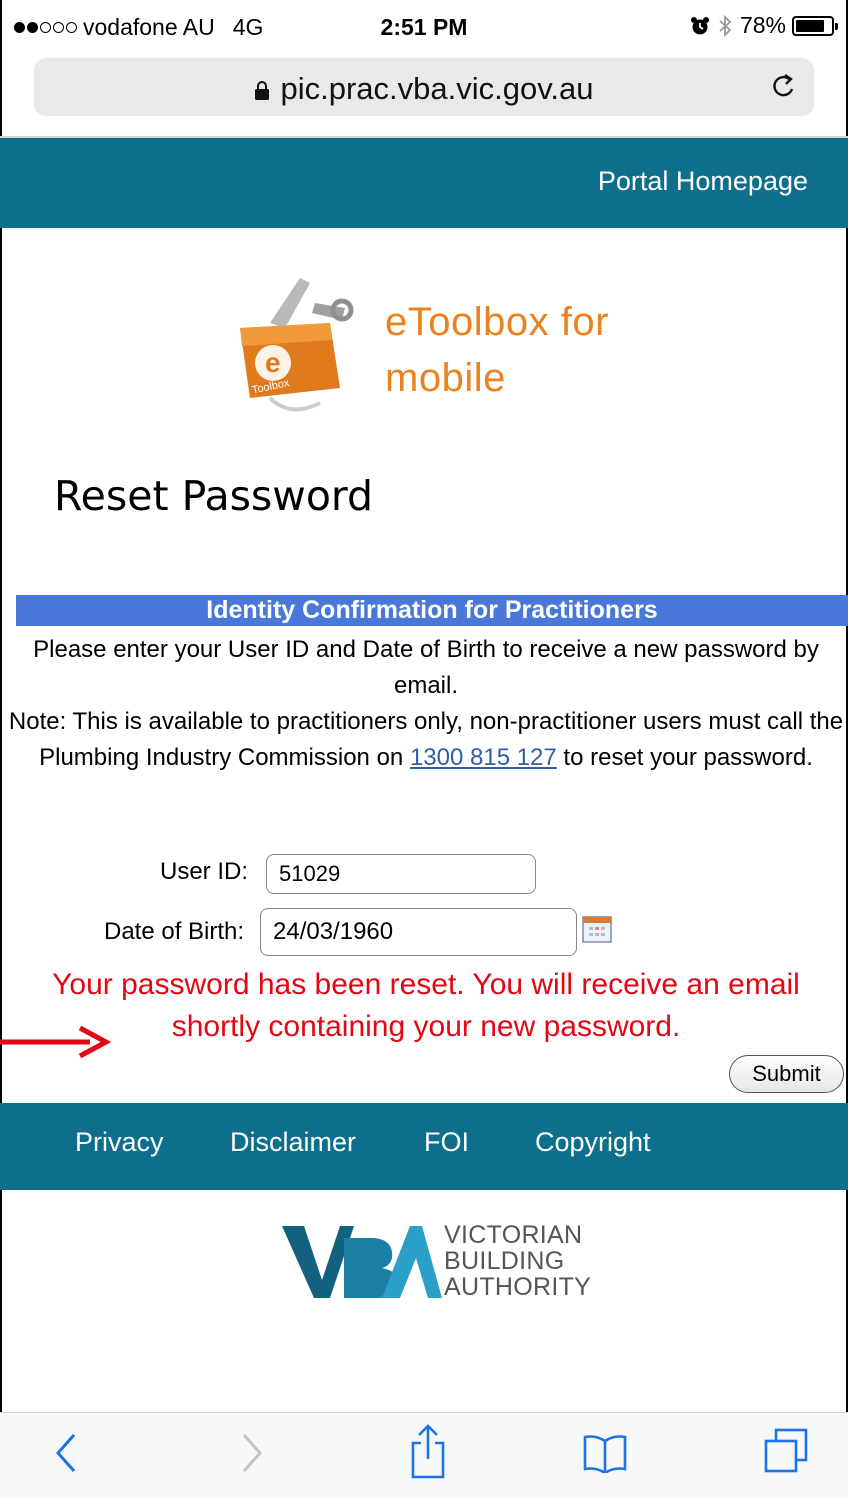  I want to click on footer-link-foi: FOI, so click(446, 1142).